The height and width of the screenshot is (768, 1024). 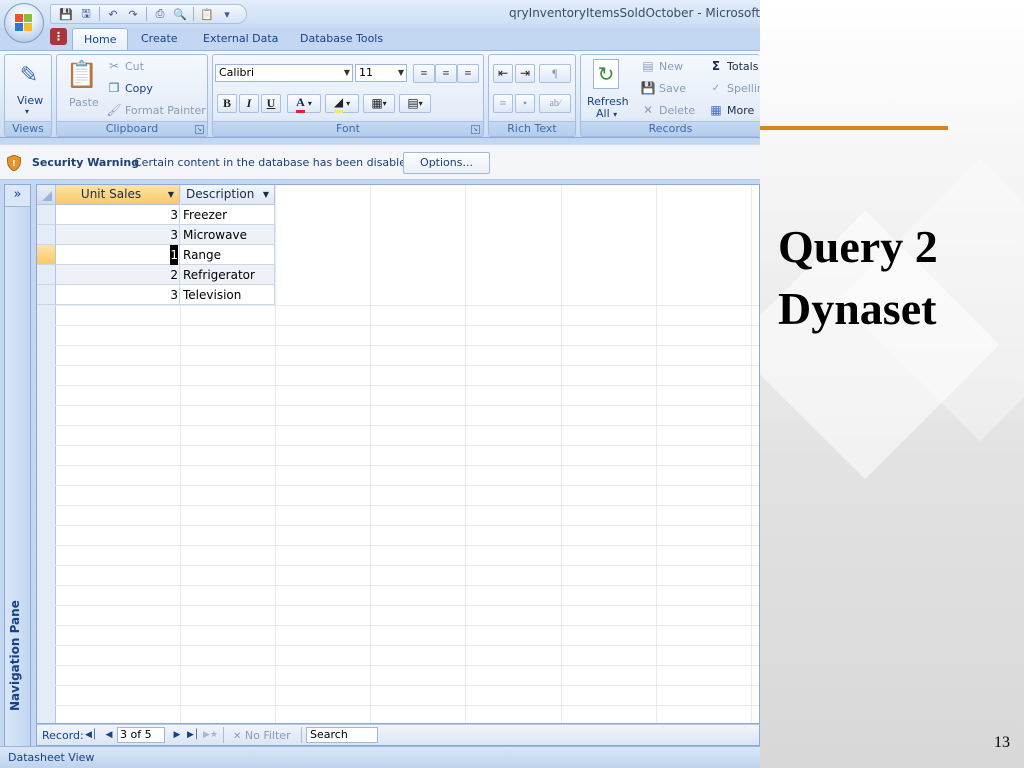 I want to click on highlight-icon: ab∕, so click(x=555, y=103).